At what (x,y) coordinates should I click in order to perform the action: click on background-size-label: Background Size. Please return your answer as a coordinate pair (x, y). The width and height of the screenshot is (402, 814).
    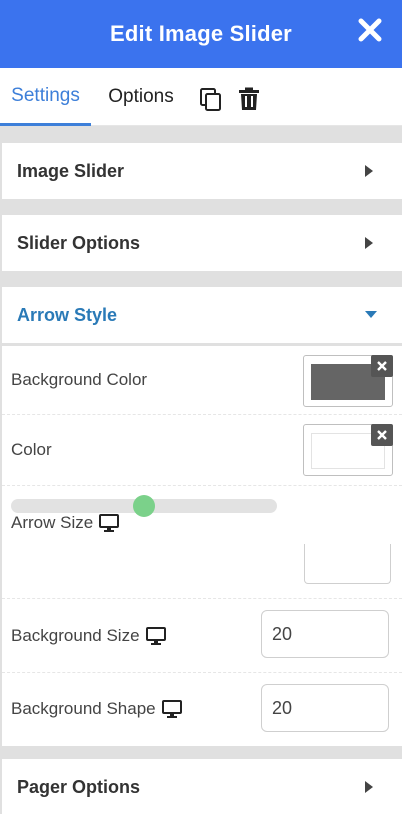
    Looking at the image, I should click on (88, 636).